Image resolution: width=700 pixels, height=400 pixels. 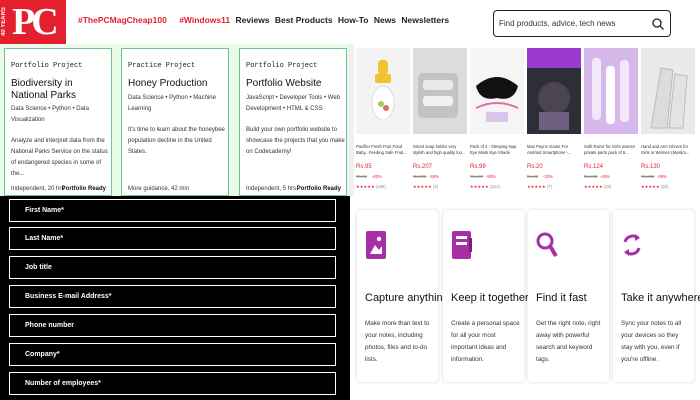 What do you see at coordinates (532, 176) in the screenshot?
I see `product-old-price: Rs.30` at bounding box center [532, 176].